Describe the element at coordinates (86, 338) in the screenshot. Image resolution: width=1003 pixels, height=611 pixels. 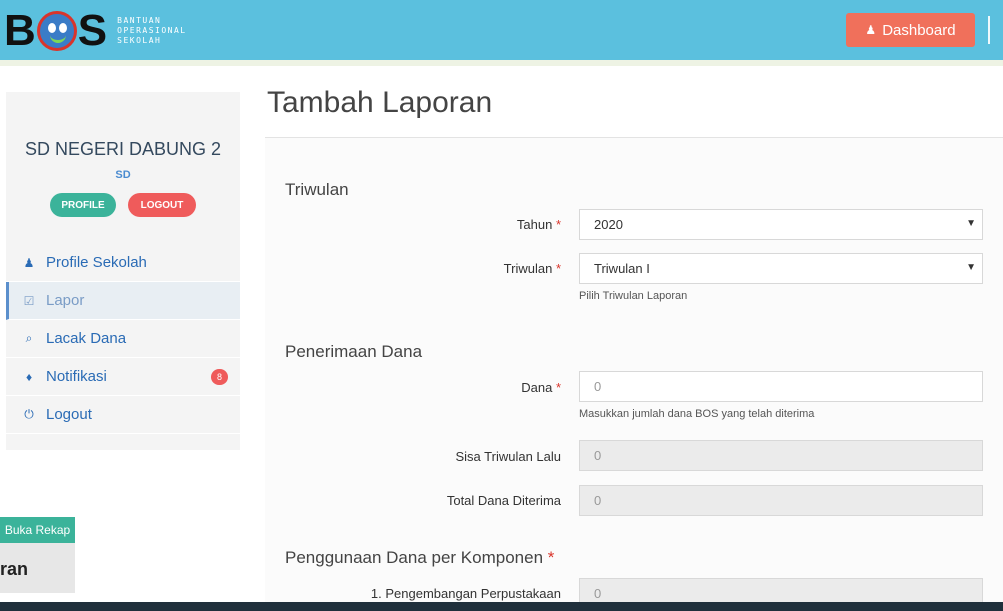
I see `sidebar-item-label: Lacak Dana` at that location.